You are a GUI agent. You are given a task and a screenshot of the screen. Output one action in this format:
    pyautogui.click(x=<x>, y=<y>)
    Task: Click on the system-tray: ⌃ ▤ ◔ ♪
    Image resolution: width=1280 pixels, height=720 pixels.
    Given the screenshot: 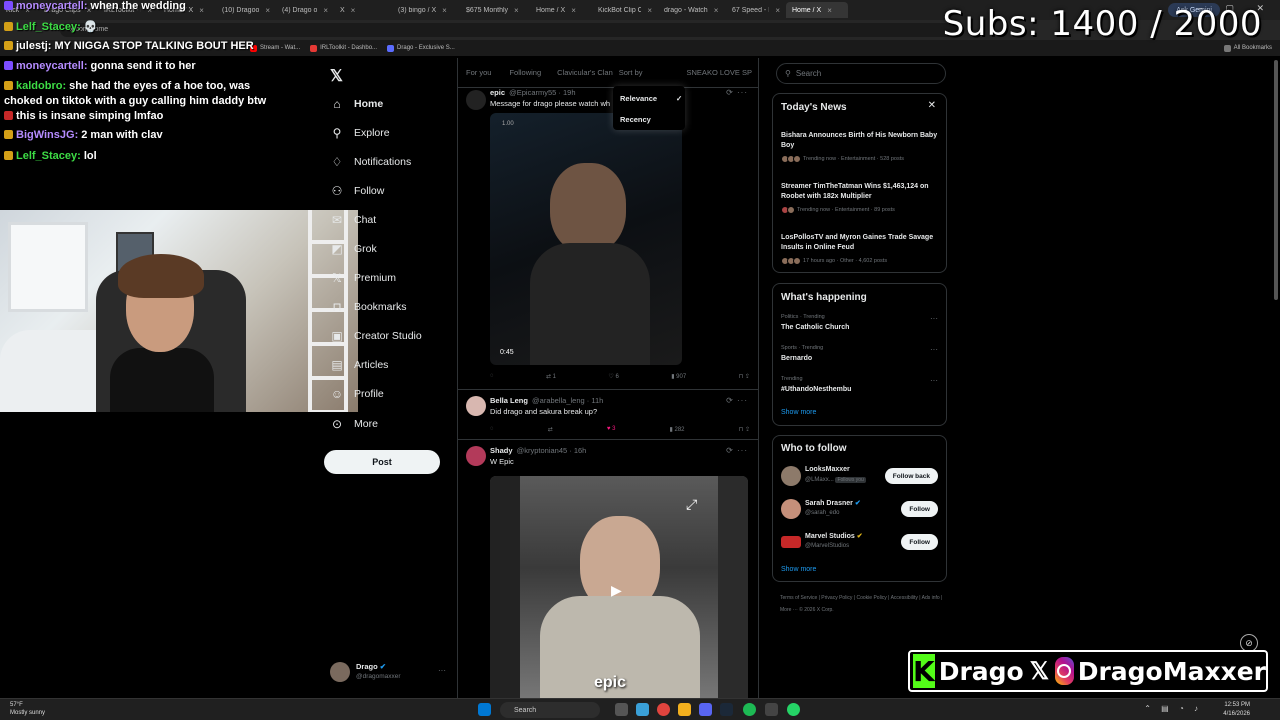 What is the action you would take?
    pyautogui.click(x=1173, y=708)
    